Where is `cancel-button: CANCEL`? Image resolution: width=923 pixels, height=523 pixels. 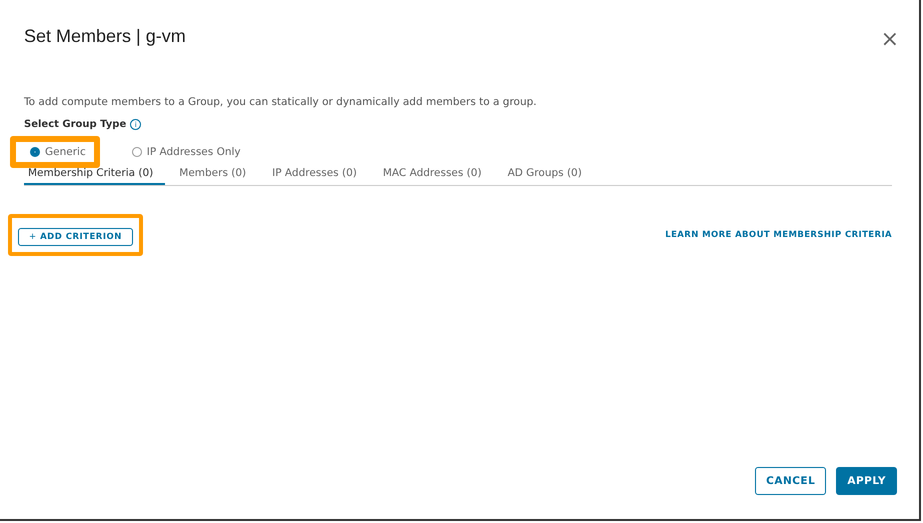 cancel-button: CANCEL is located at coordinates (790, 481).